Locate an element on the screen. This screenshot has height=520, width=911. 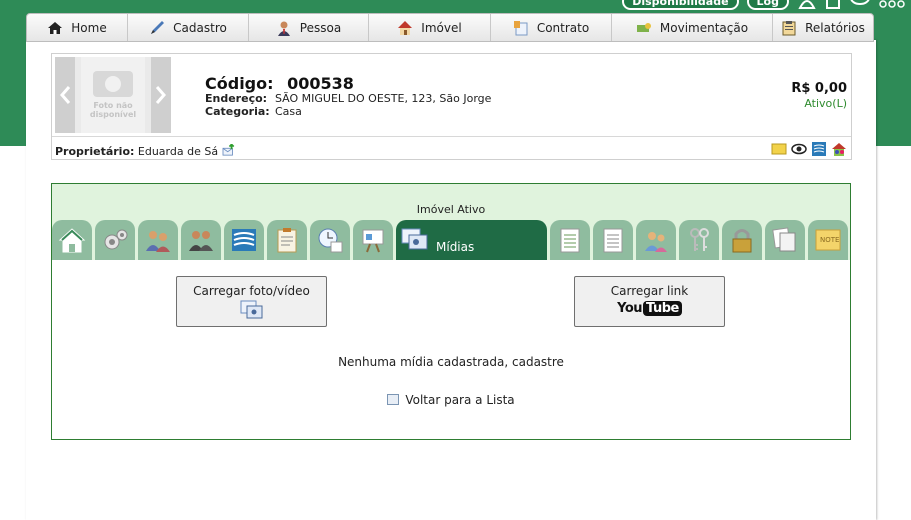
tab-settings is located at coordinates (115, 240).